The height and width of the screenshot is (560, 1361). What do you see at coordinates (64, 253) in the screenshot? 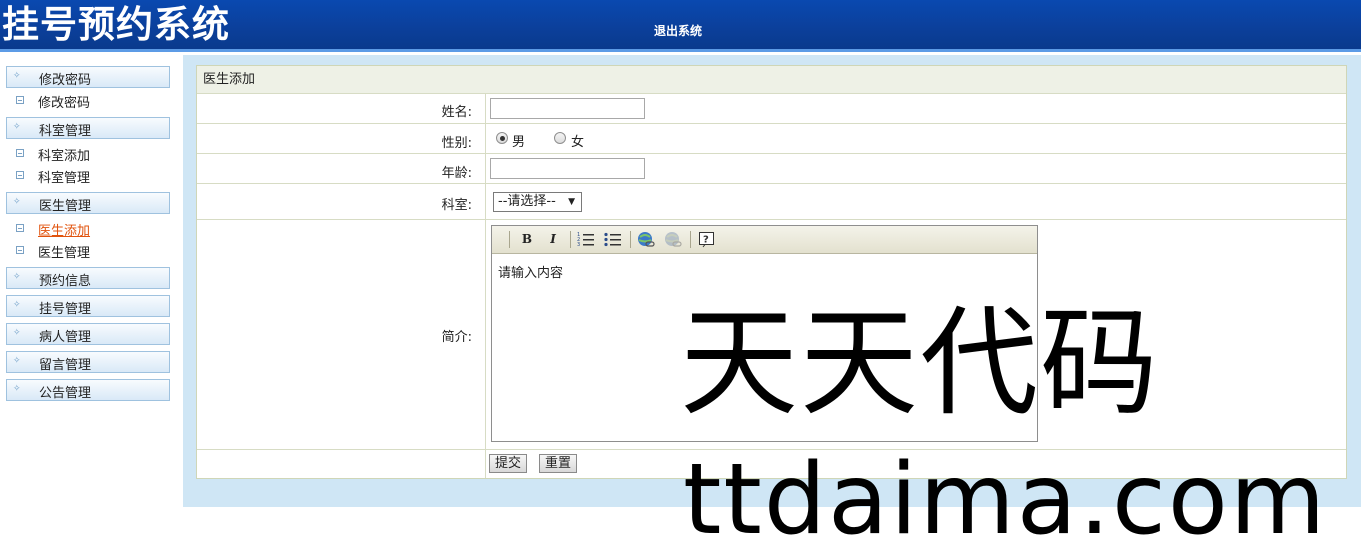
I see `sidebar-item-label: 医生管理` at bounding box center [64, 253].